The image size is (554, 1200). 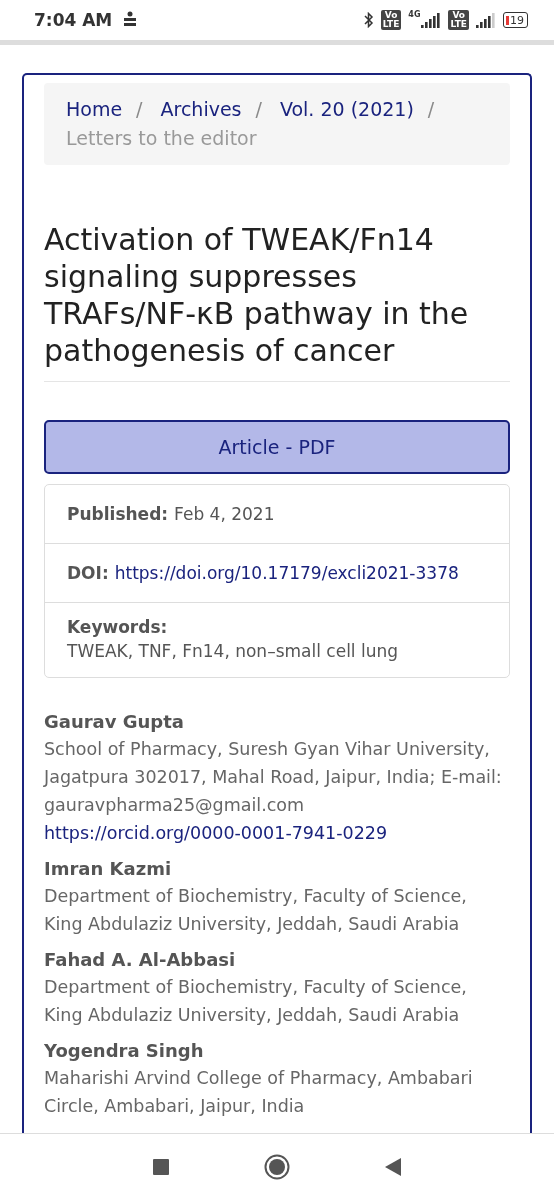 I want to click on author-name: Gaurav Gupta, so click(x=114, y=722).